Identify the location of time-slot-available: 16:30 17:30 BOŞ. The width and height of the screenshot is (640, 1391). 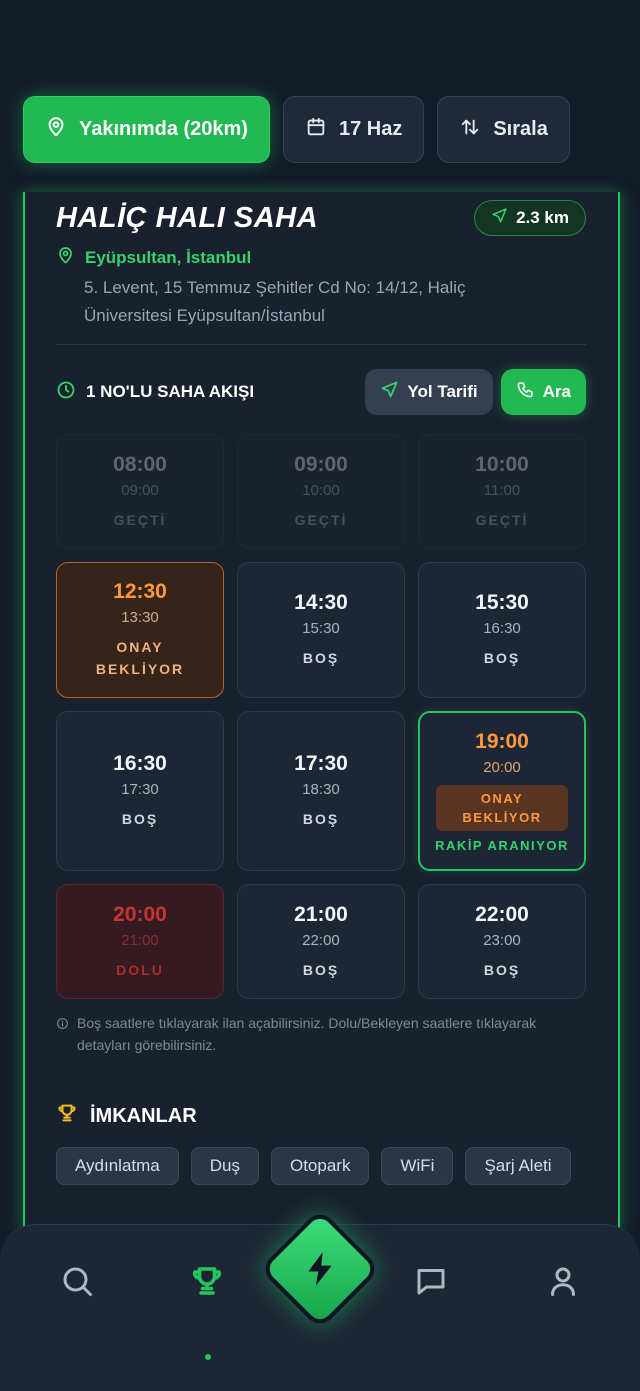
(140, 791).